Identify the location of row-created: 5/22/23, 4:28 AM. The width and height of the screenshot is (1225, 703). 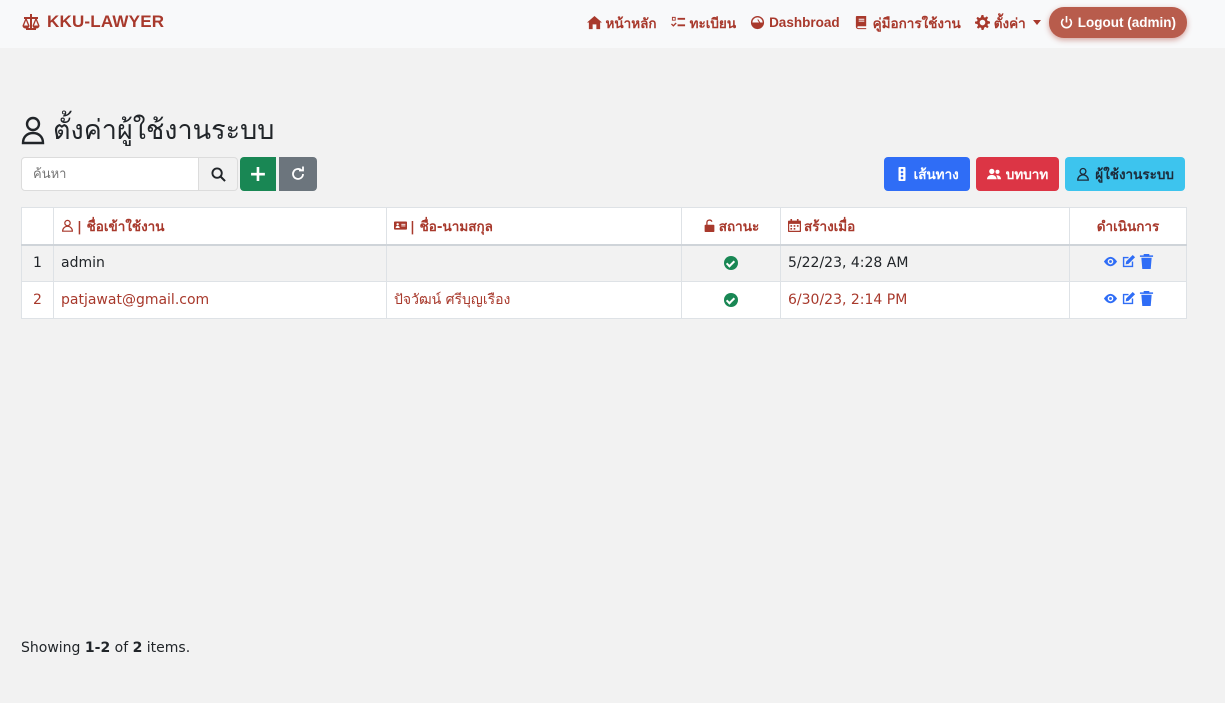
(925, 263).